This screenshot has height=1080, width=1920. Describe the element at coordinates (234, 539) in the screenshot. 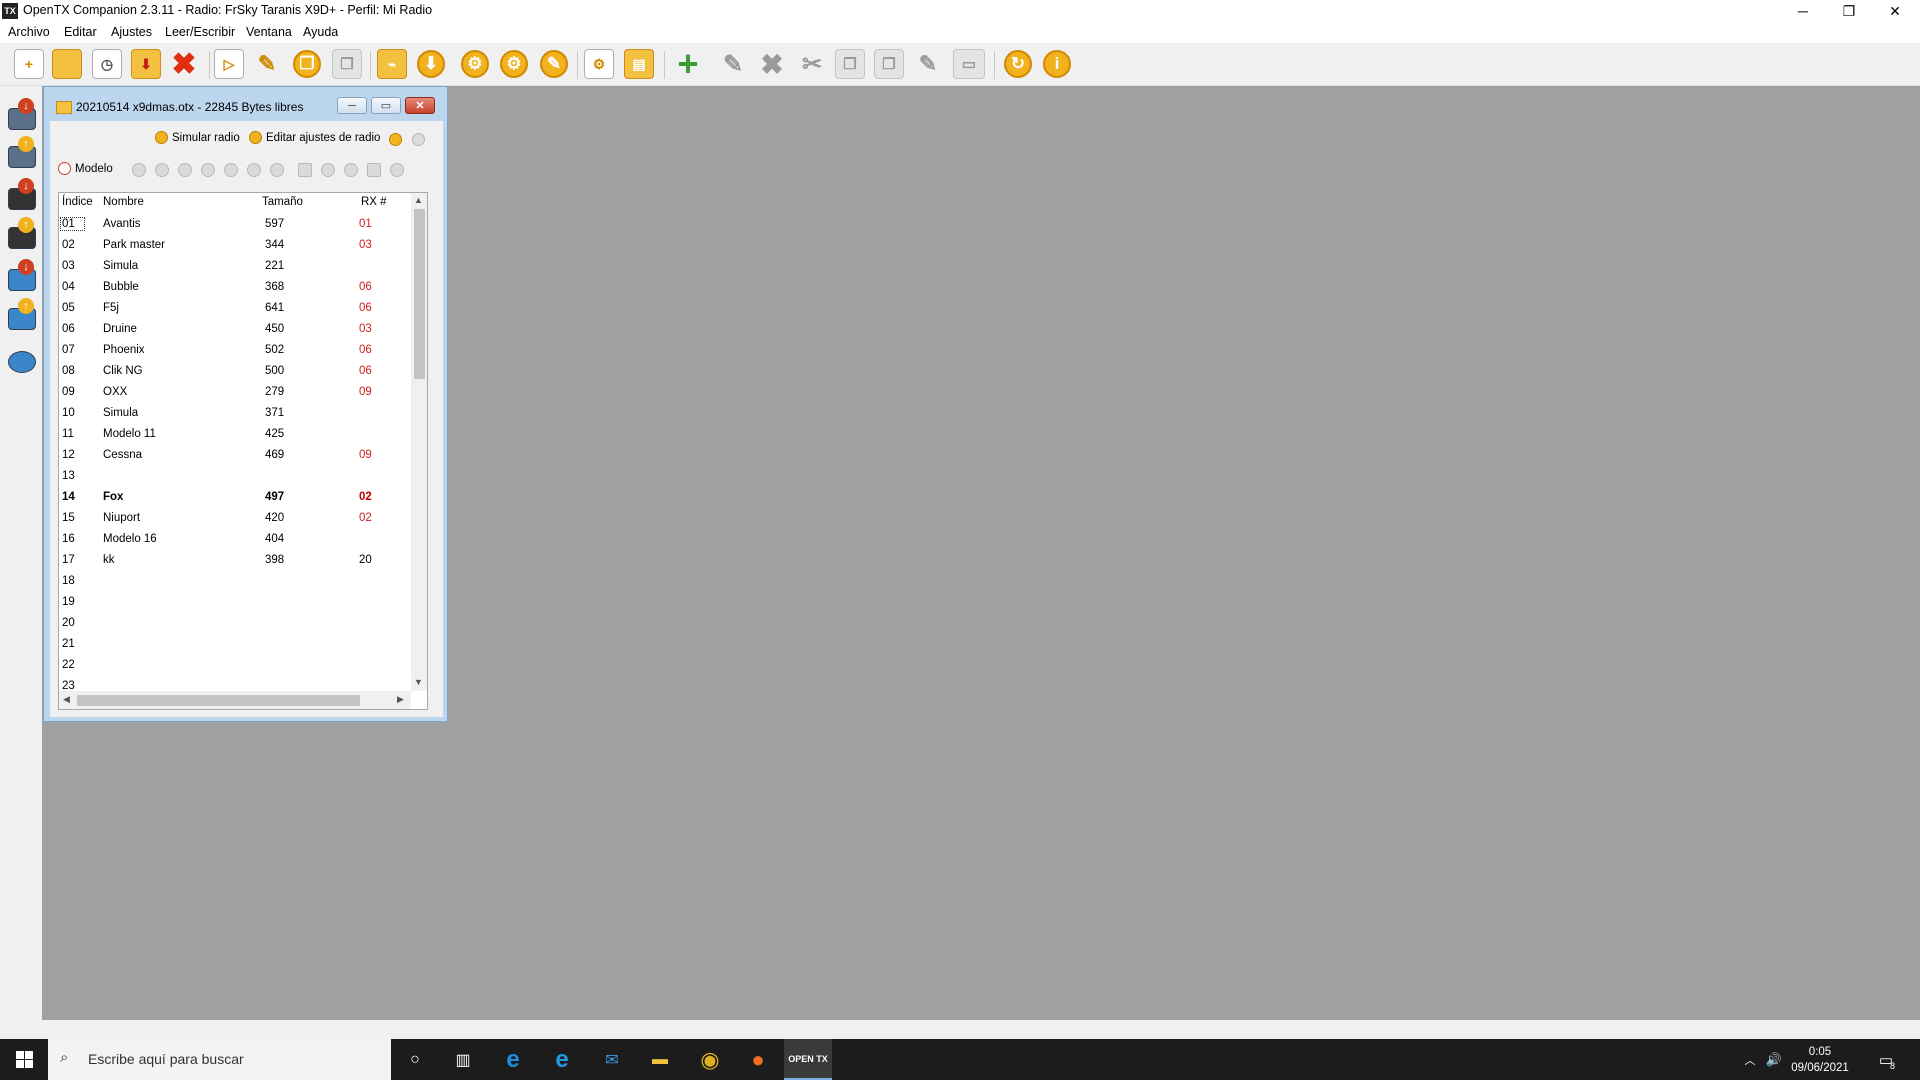

I see `table-row: 16 Modelo 16 404` at that location.